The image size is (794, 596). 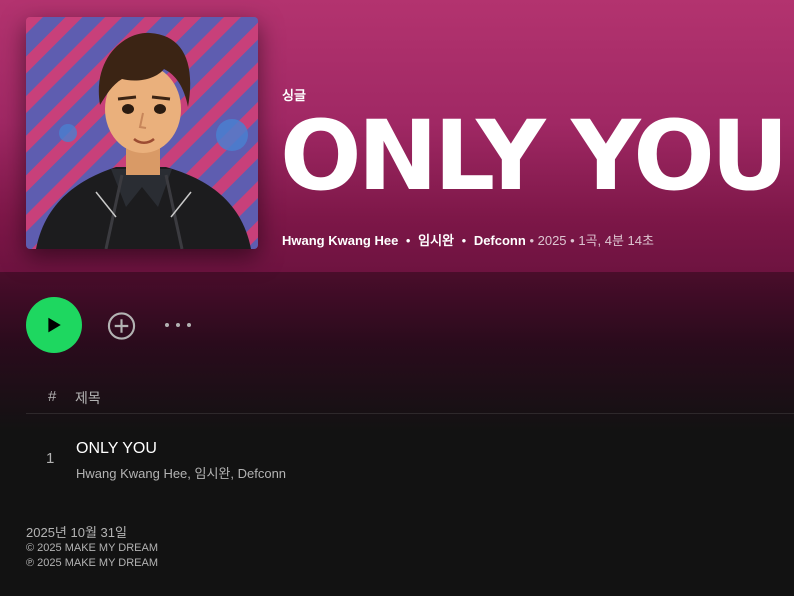 I want to click on copyright-text: © 2025 MAKE MY DREAM, so click(x=92, y=548).